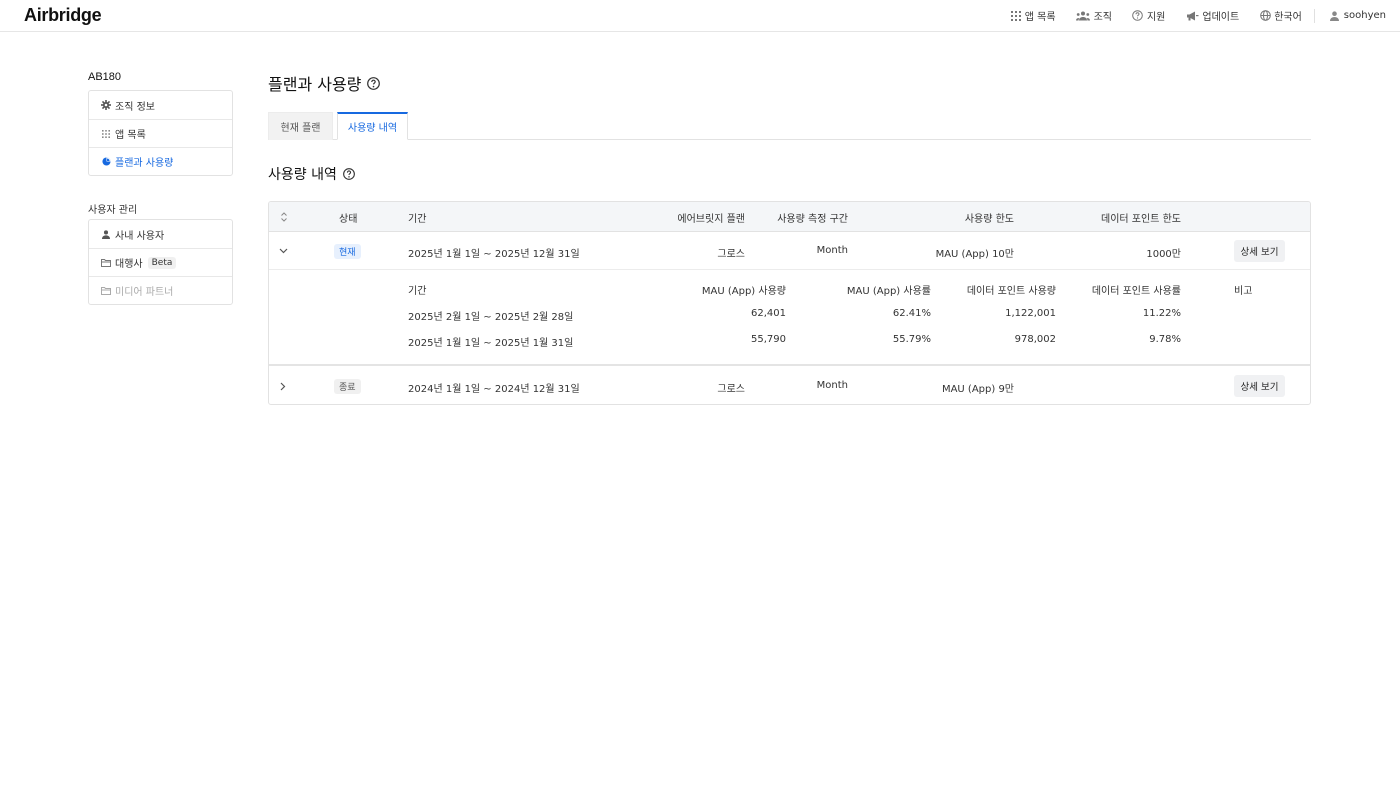  I want to click on section-title-text: 사용량 내역, so click(302, 175).